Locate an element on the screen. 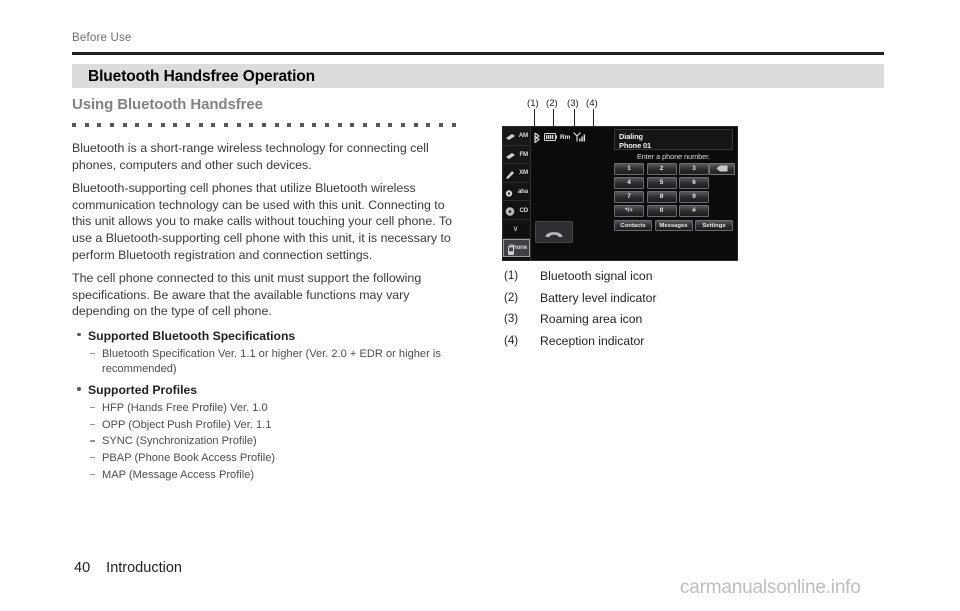  legend-row: (2) Battery level indicator is located at coordinates (644, 298).